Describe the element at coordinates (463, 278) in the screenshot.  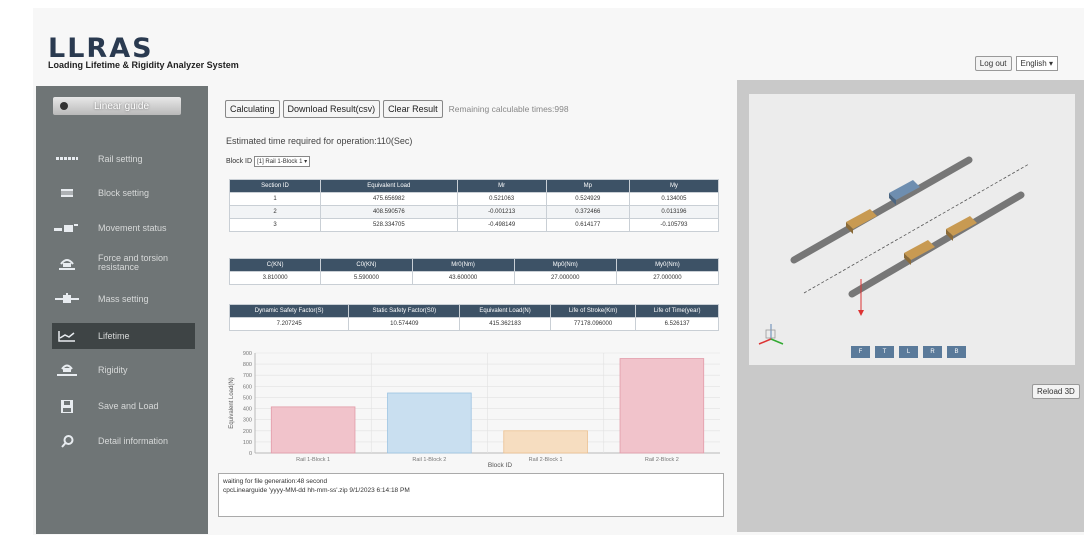
I see `table-cell: 43.600000` at that location.